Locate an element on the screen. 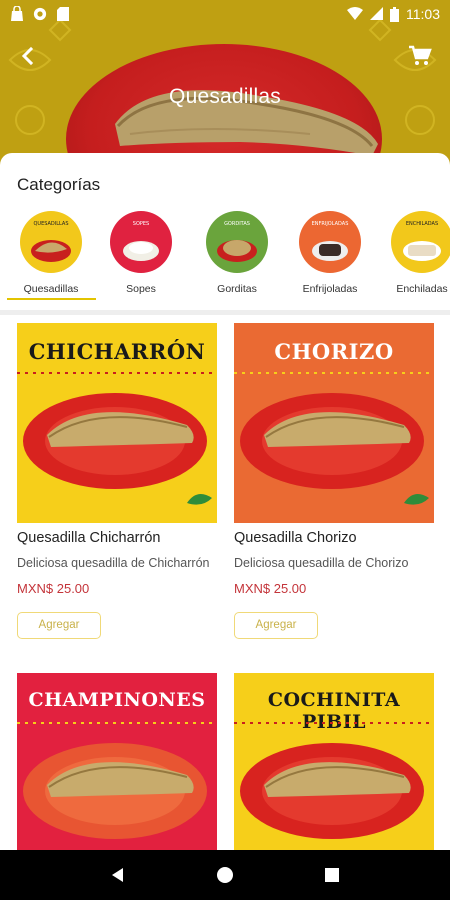  category-label: Quesadillas is located at coordinates (51, 289).